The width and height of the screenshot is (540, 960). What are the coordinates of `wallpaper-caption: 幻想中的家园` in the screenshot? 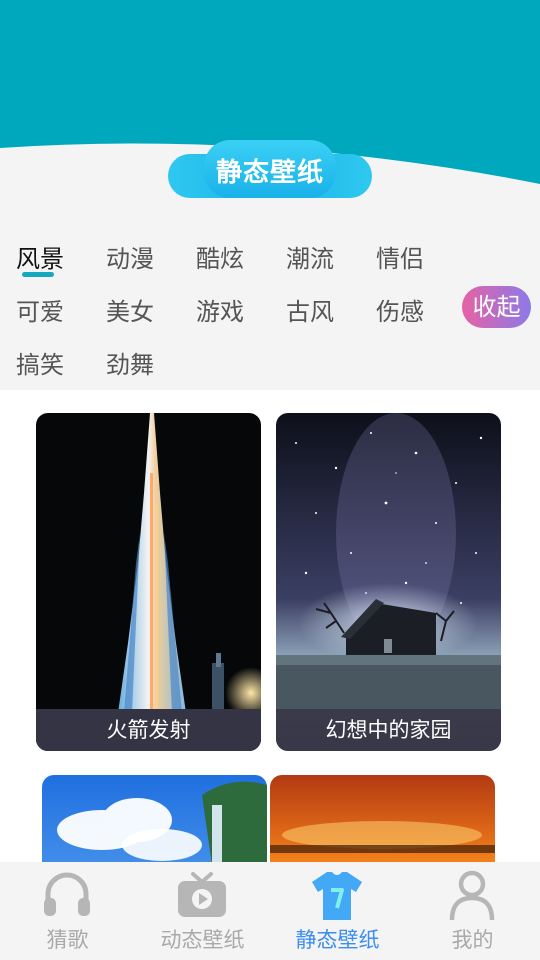 It's located at (388, 730).